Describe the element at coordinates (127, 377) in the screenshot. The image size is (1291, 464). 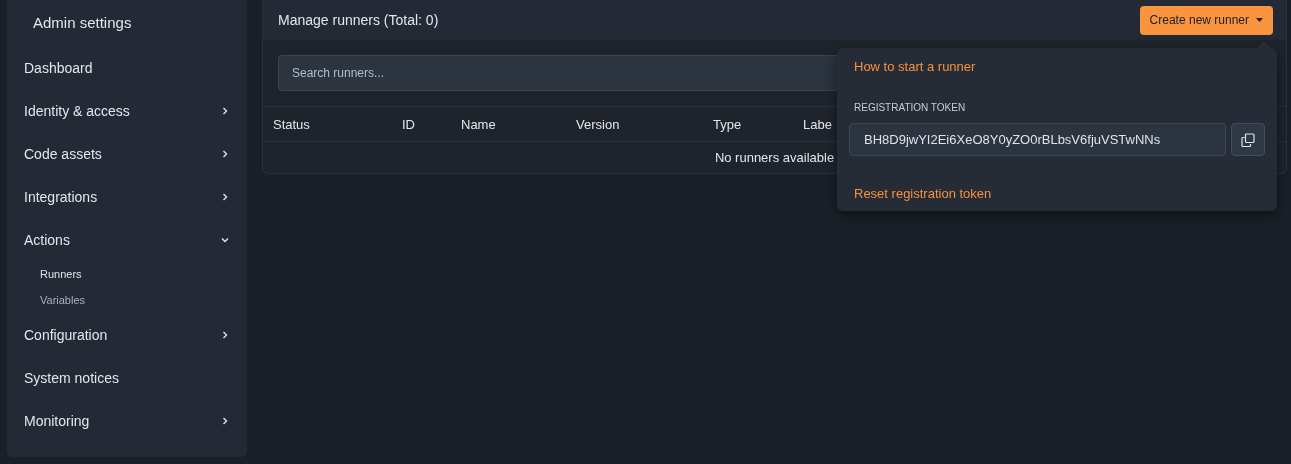
I see `sidebar-item: System notices` at that location.